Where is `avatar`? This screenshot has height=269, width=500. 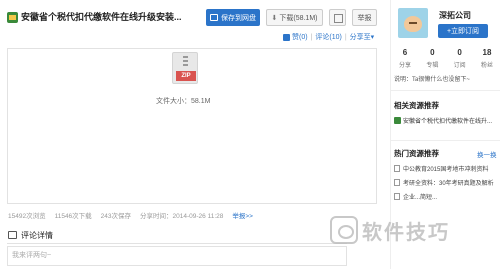 avatar is located at coordinates (413, 23).